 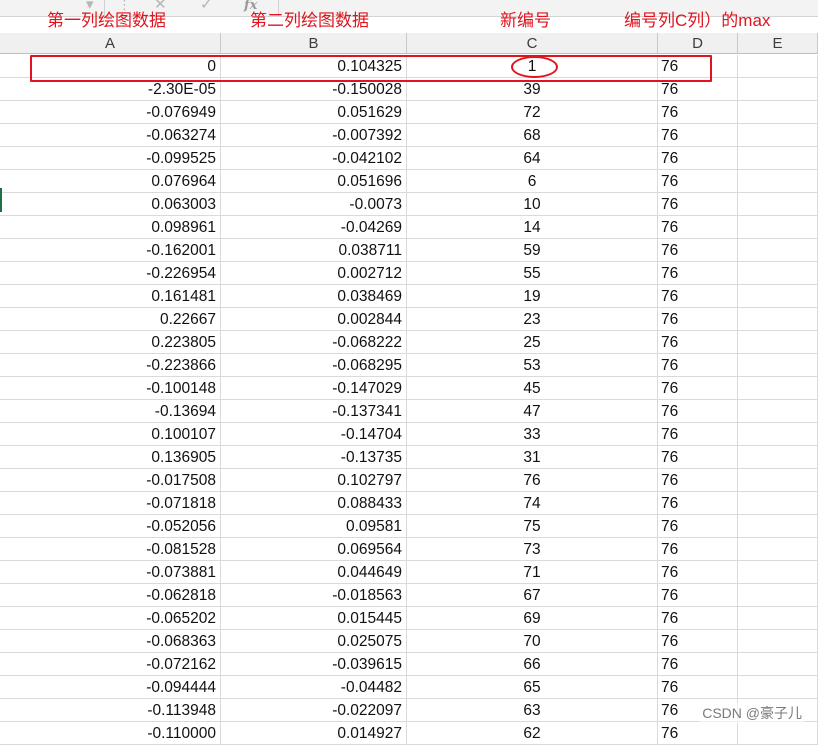 What do you see at coordinates (110, 664) in the screenshot?
I see `cell-a: -0.072162` at bounding box center [110, 664].